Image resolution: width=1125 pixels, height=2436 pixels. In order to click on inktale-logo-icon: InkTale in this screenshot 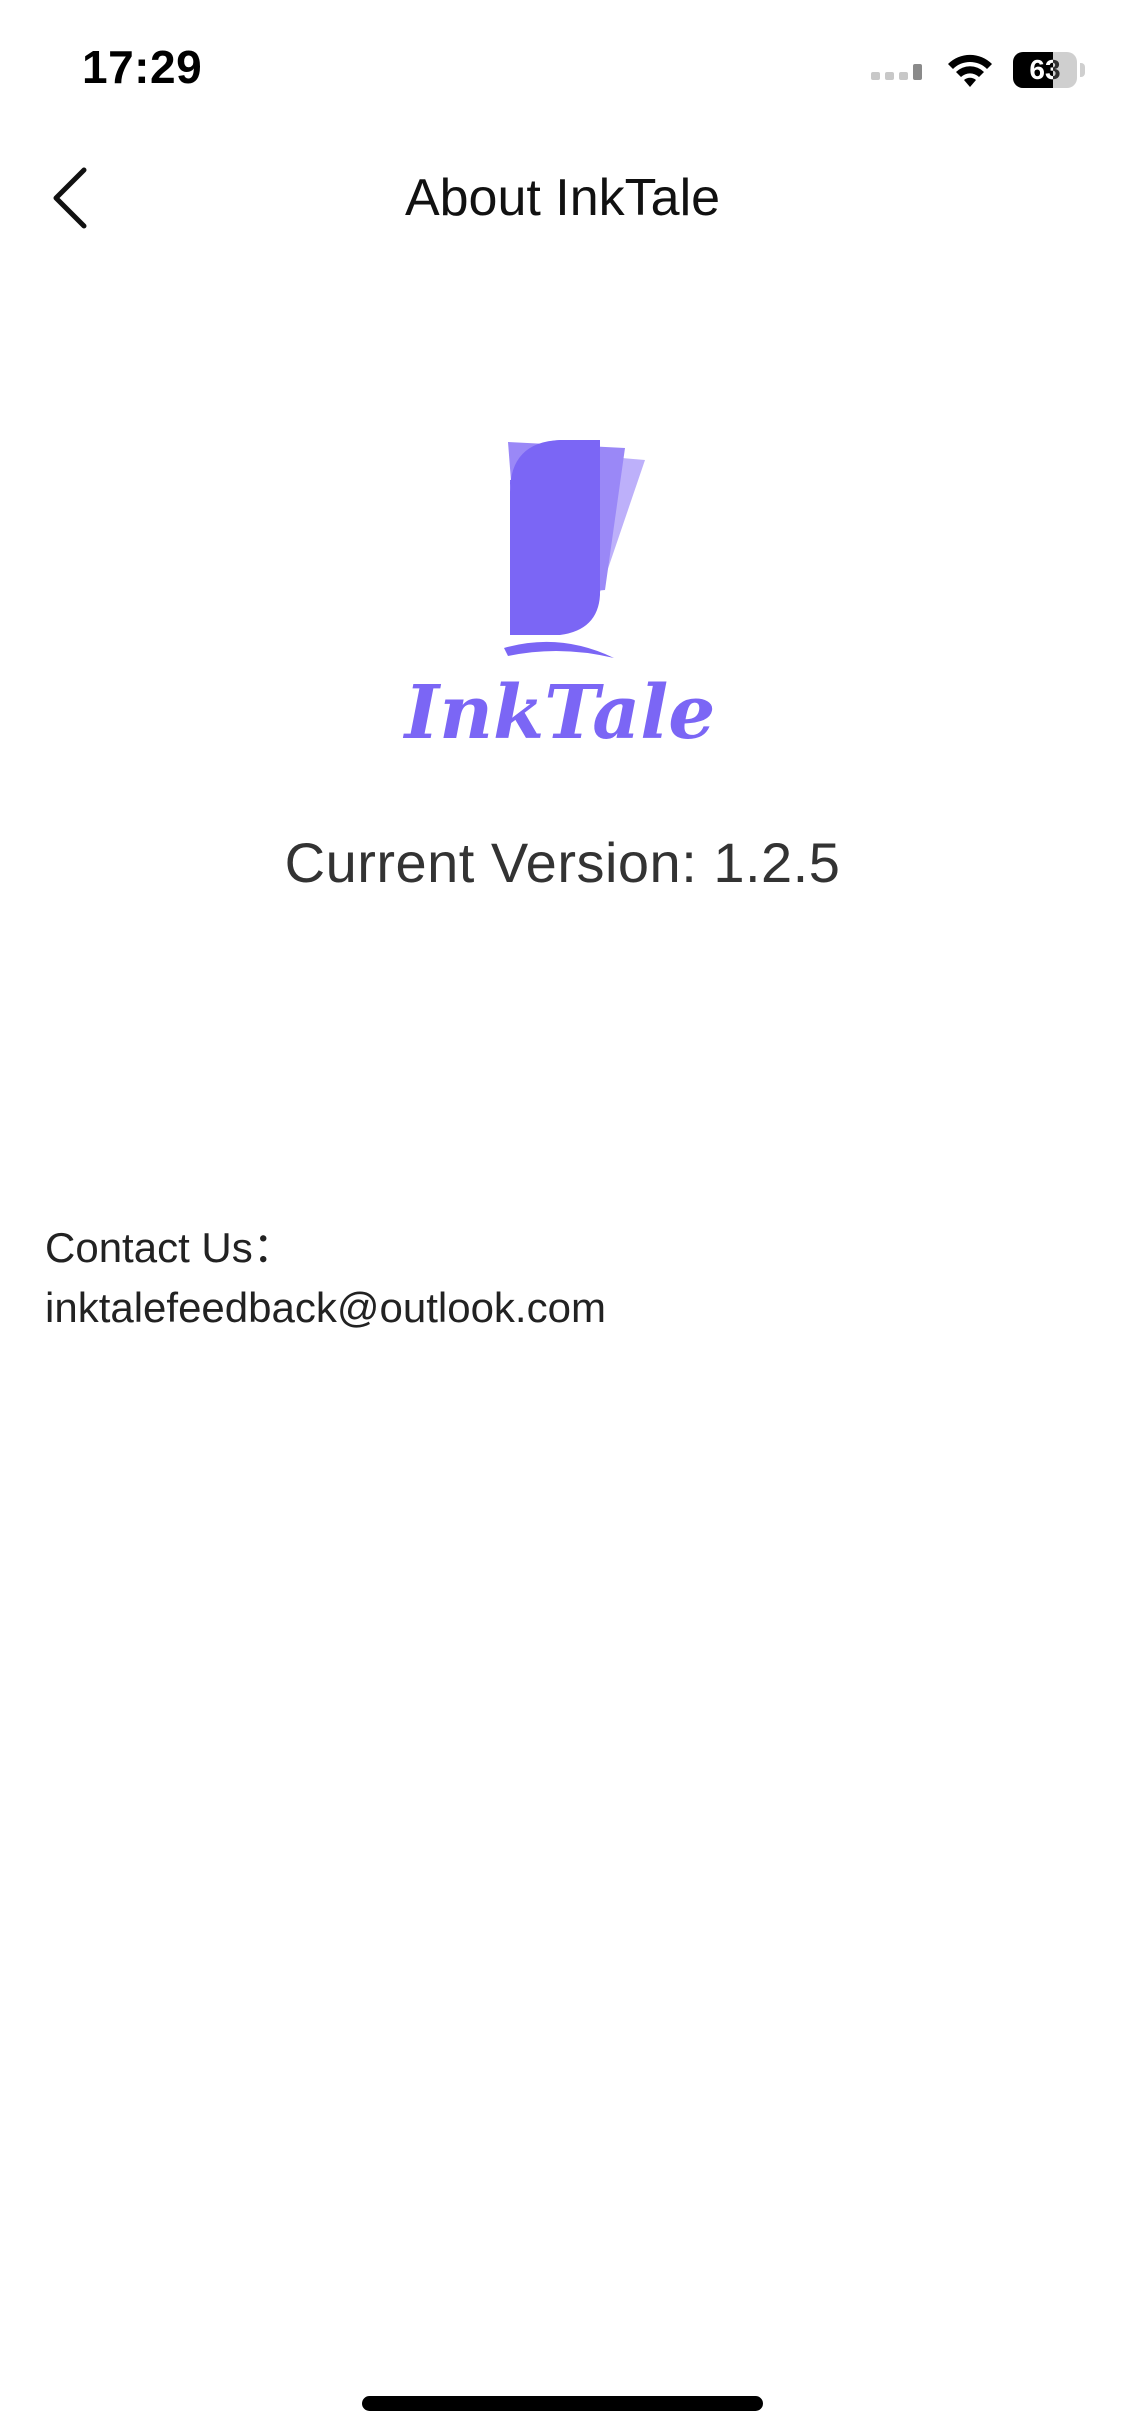, I will do `click(559, 598)`.